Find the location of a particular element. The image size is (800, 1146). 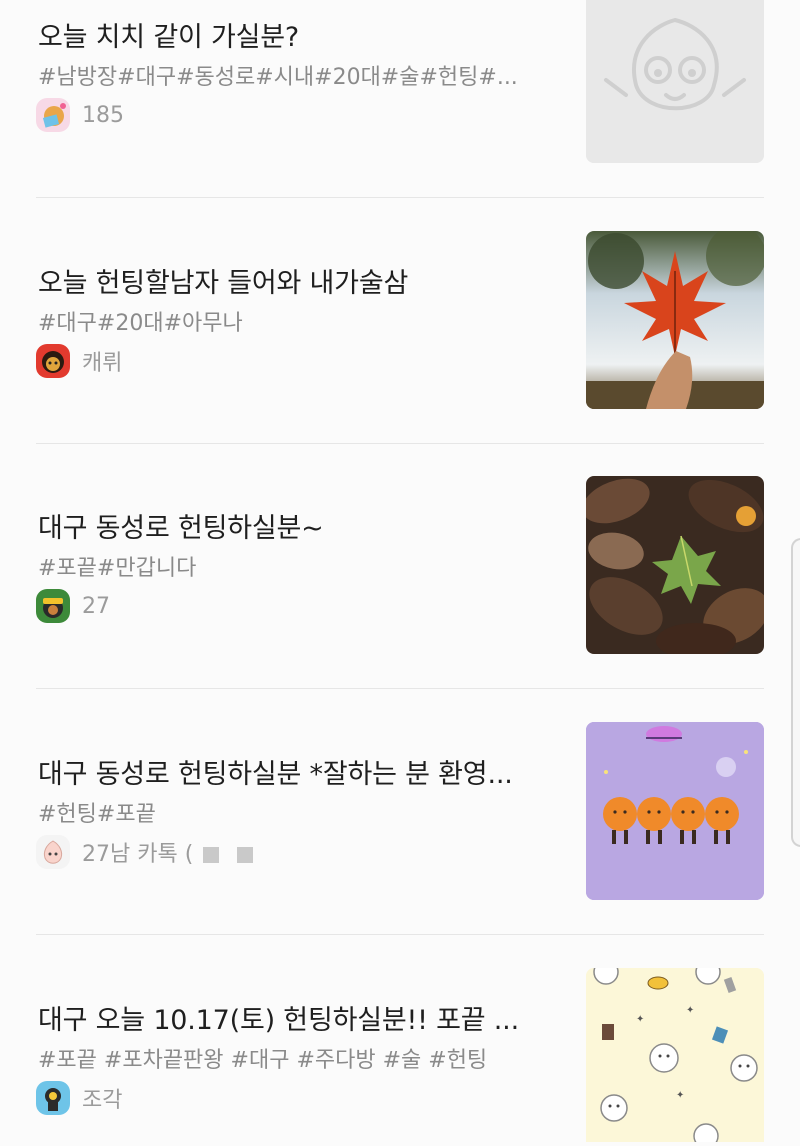

post-title: 오늘 치치 같이 가실분? is located at coordinates (168, 34).